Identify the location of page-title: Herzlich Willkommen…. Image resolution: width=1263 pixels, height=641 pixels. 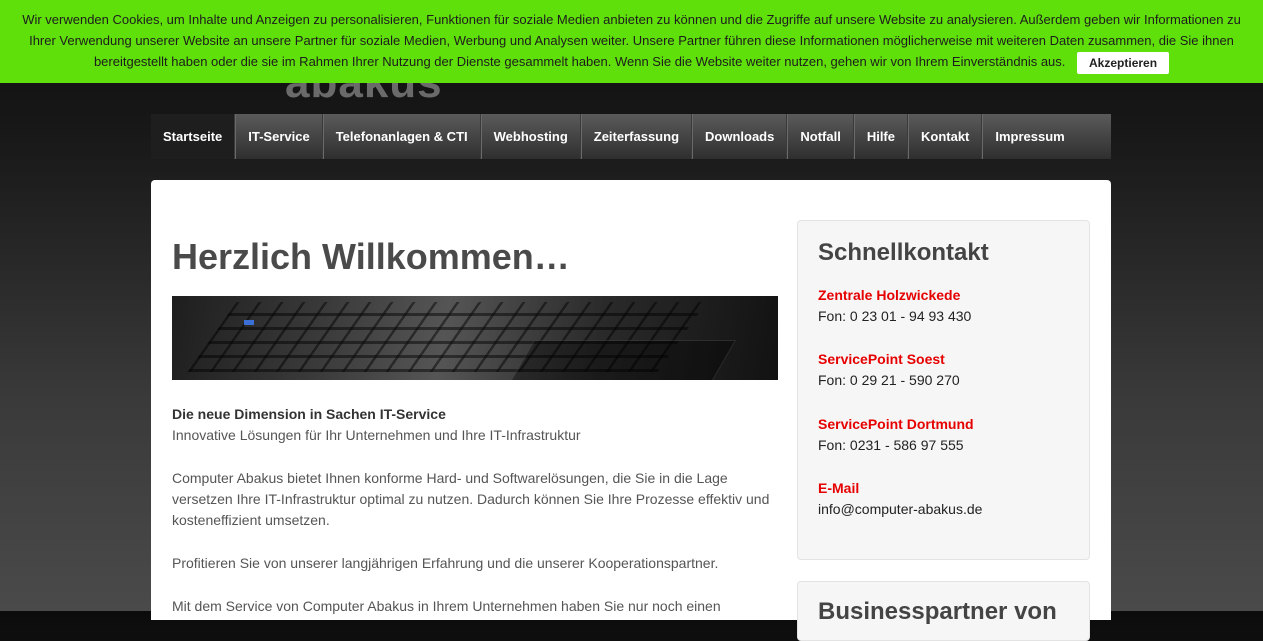
(371, 256).